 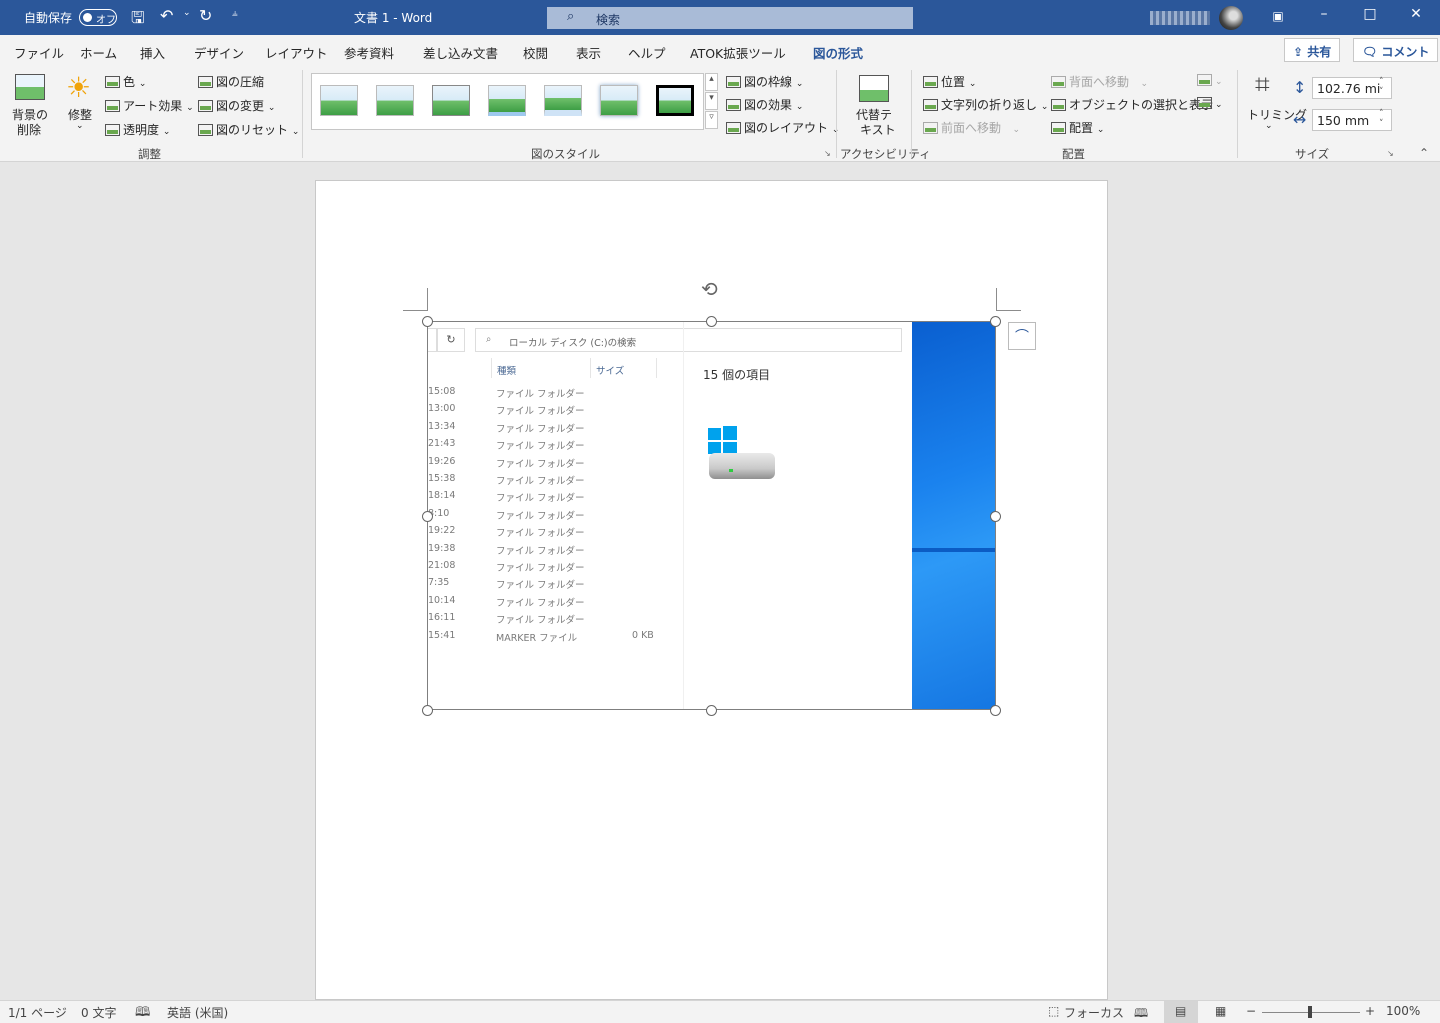 I want to click on tab-atok: ATOK拡張ツール, so click(x=738, y=52).